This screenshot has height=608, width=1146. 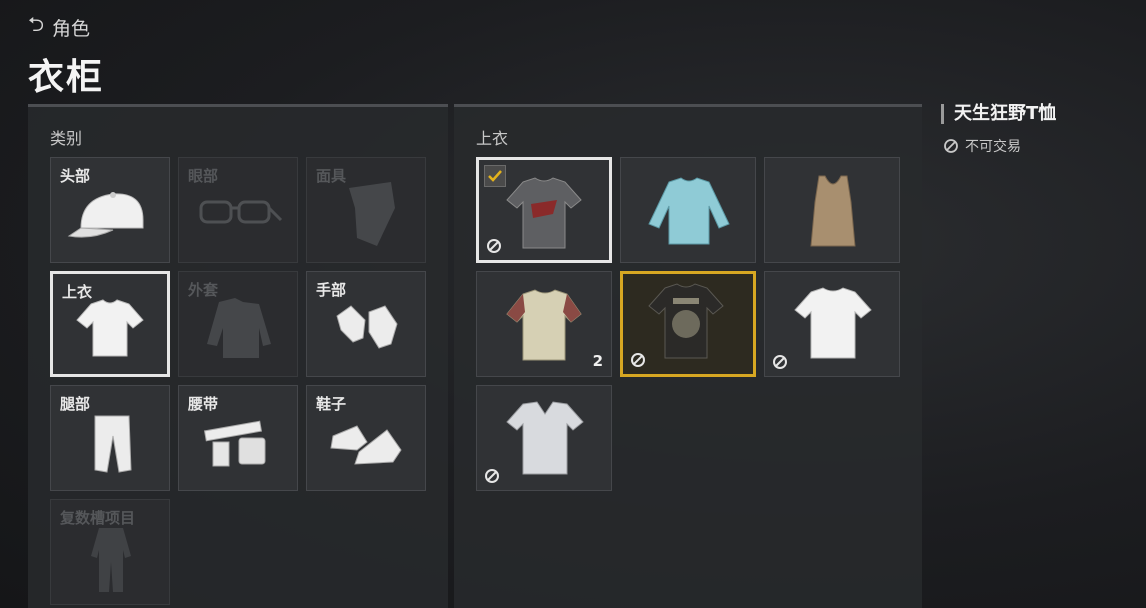 What do you see at coordinates (239, 328) in the screenshot?
I see `jacket-icon` at bounding box center [239, 328].